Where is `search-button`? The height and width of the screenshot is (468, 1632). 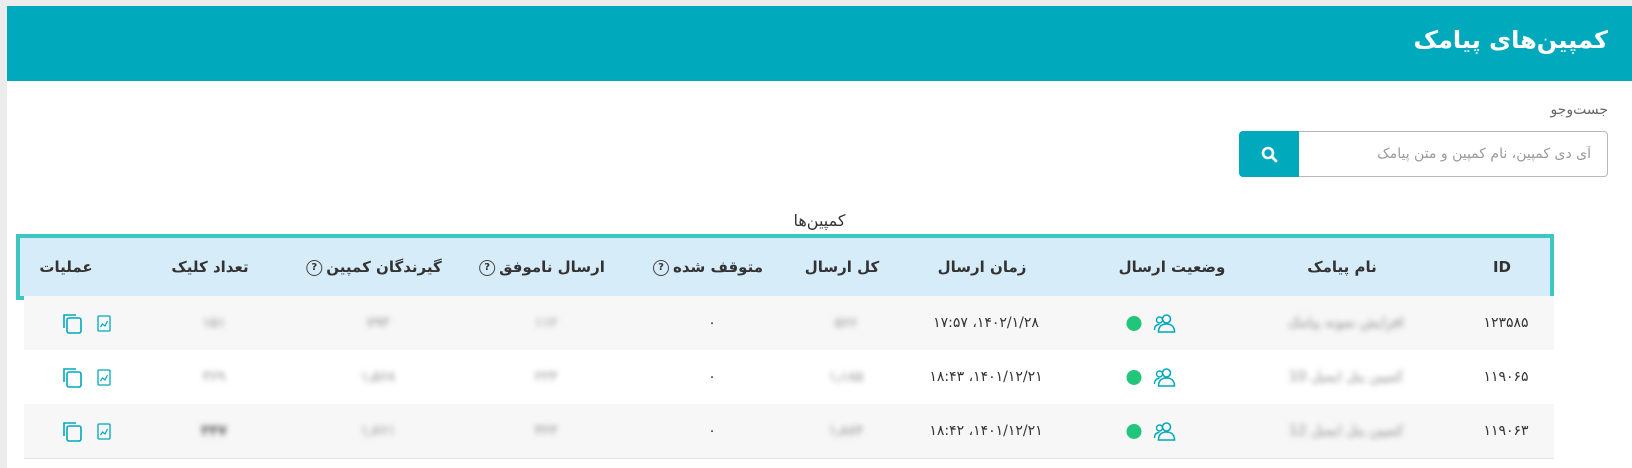 search-button is located at coordinates (1269, 154).